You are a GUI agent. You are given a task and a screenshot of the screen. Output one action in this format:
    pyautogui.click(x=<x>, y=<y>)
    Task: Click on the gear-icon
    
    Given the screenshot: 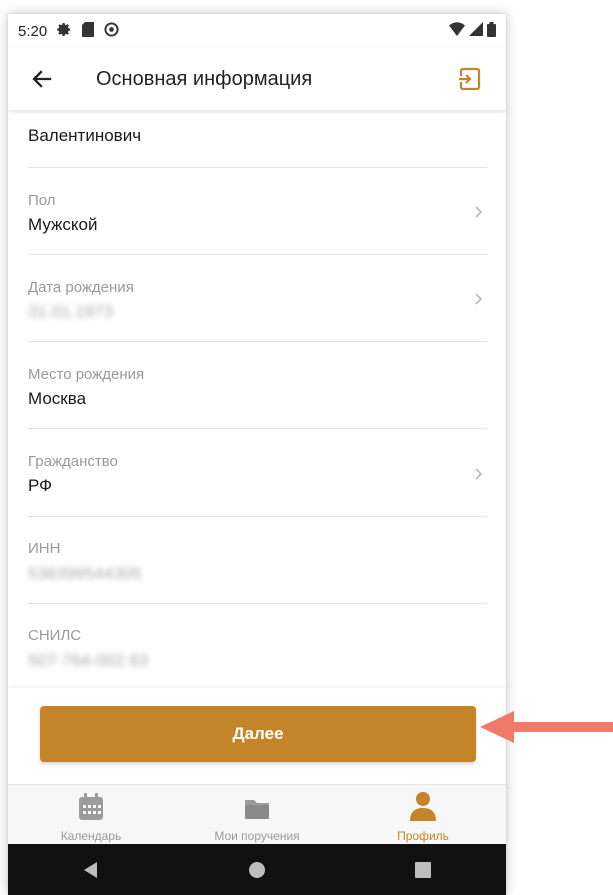 What is the action you would take?
    pyautogui.click(x=64, y=31)
    